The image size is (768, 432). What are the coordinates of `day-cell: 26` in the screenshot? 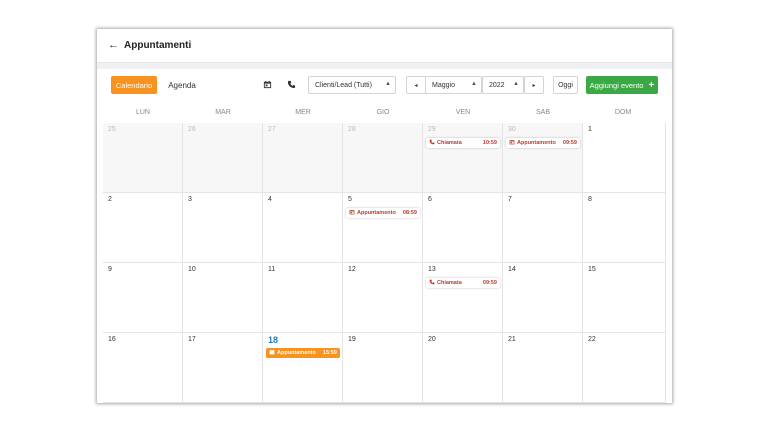 It's located at (223, 158).